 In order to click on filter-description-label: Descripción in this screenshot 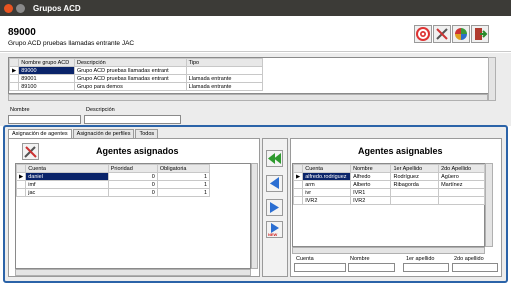, I will do `click(100, 110)`.